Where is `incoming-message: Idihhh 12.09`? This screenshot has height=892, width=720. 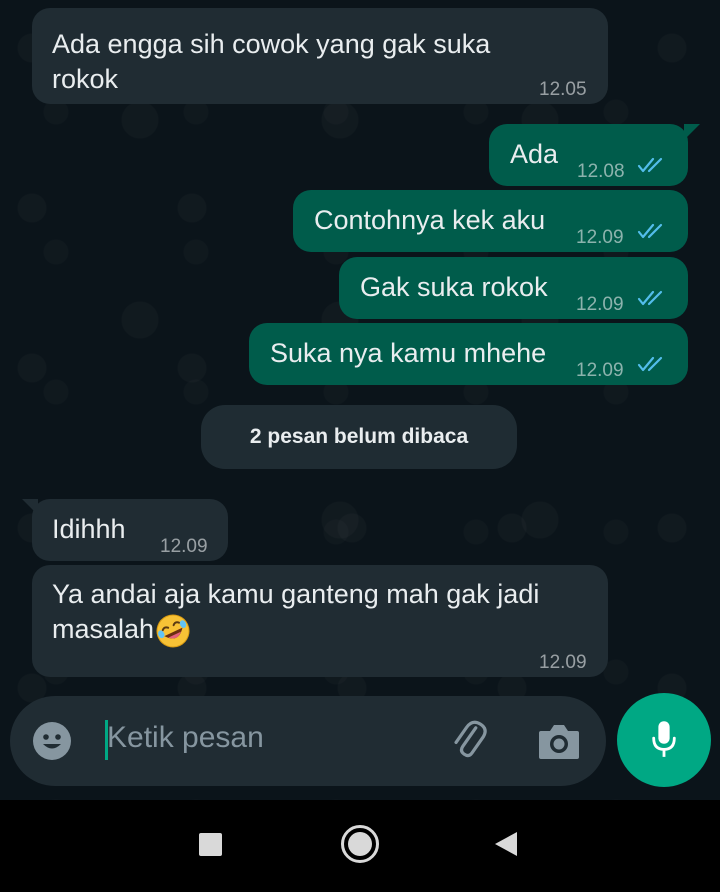 incoming-message: Idihhh 12.09 is located at coordinates (125, 530).